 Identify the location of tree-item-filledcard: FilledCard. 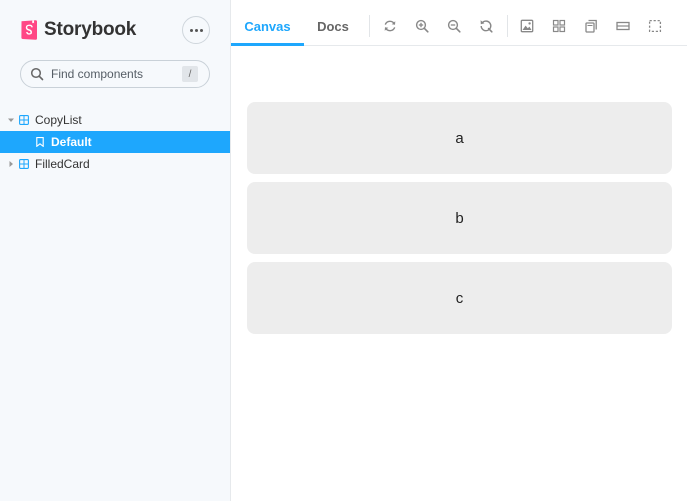
(115, 164).